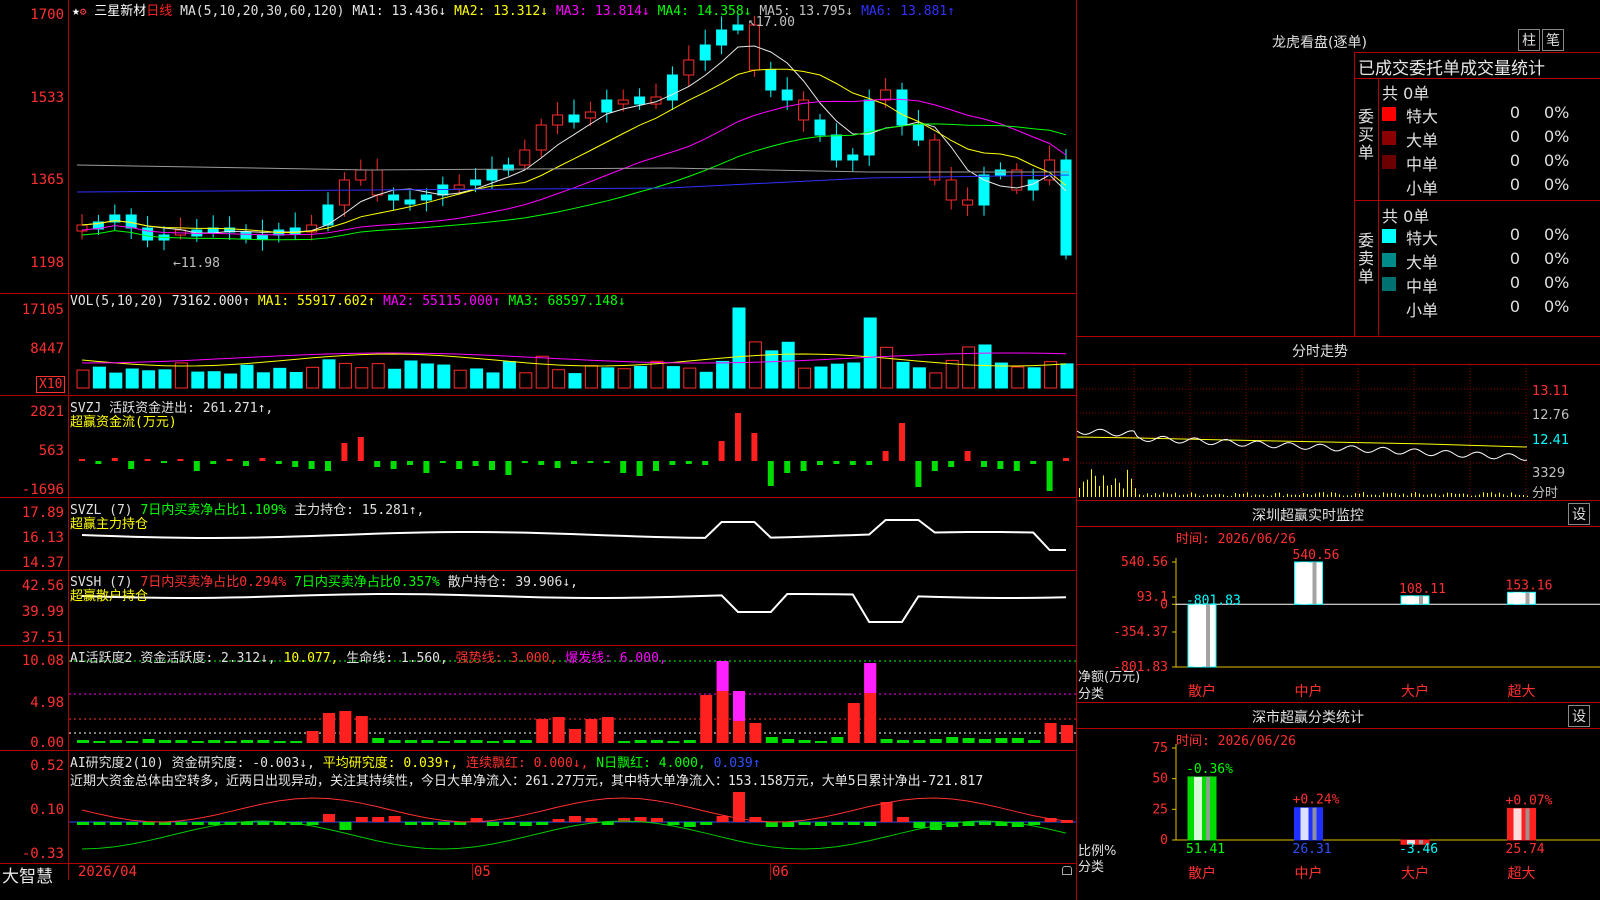  What do you see at coordinates (482, 872) in the screenshot?
I see `date-label-2: 05` at bounding box center [482, 872].